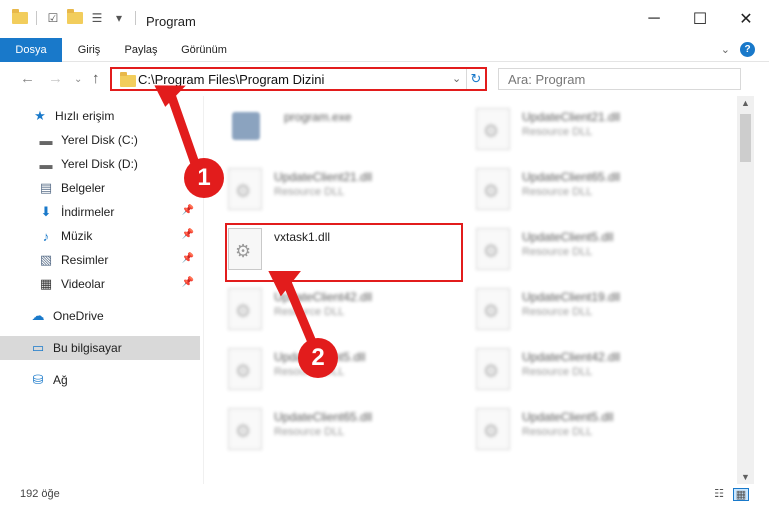 The image size is (769, 522). What do you see at coordinates (204, 178) in the screenshot?
I see `step-1-callout: 1` at bounding box center [204, 178].